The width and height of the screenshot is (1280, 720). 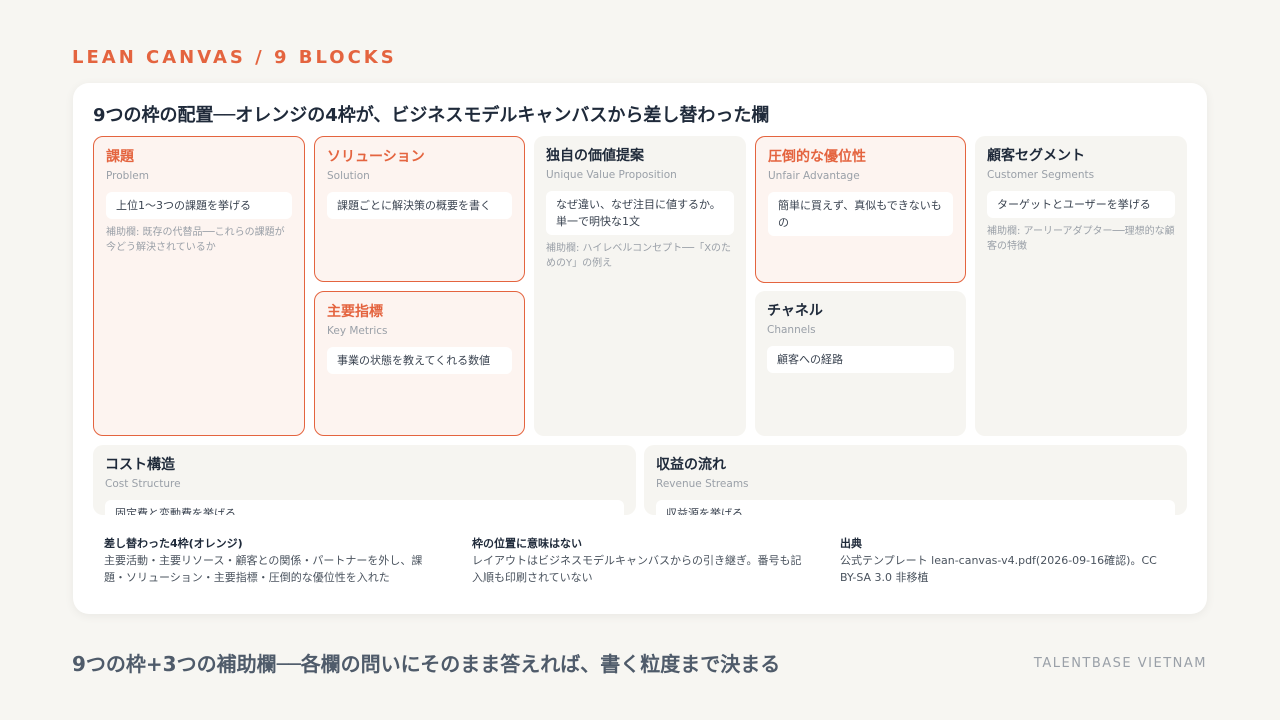 What do you see at coordinates (120, 157) in the screenshot?
I see `block-title: 課題` at bounding box center [120, 157].